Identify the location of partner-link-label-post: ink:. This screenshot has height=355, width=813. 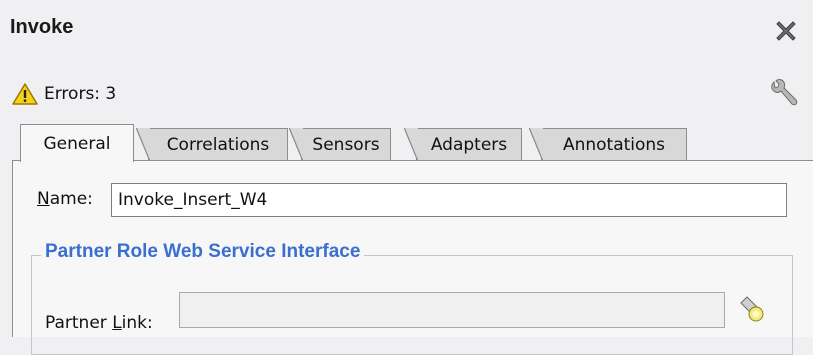
(137, 323).